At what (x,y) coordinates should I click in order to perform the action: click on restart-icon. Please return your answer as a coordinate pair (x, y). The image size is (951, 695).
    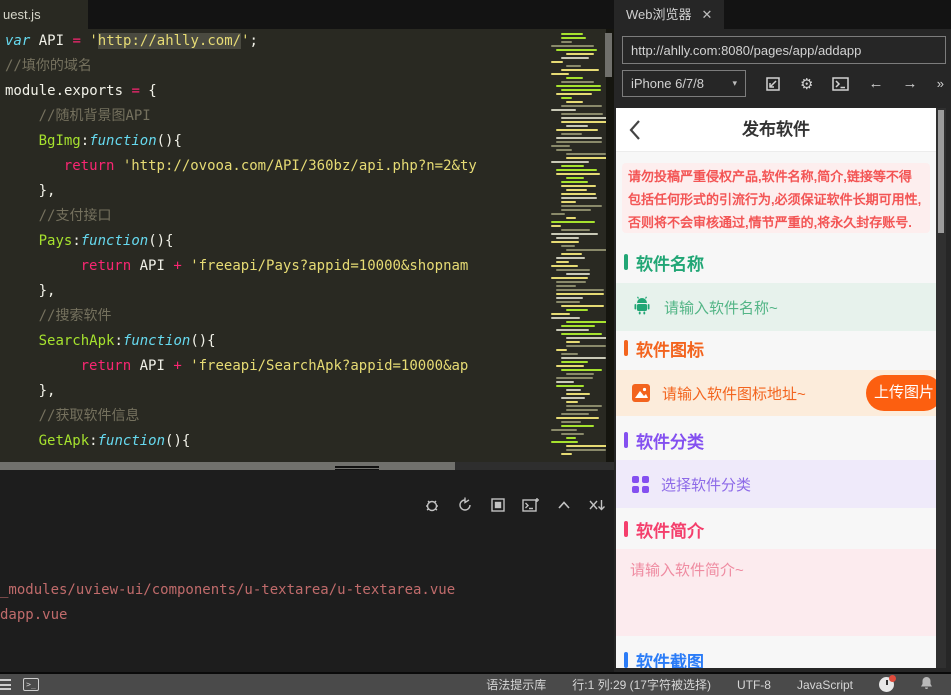
    Looking at the image, I should click on (465, 505).